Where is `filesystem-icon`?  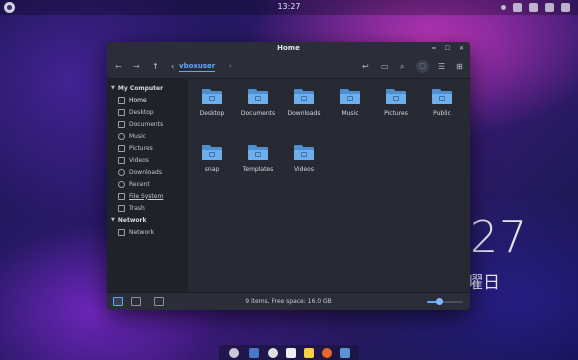 filesystem-icon is located at coordinates (121, 196).